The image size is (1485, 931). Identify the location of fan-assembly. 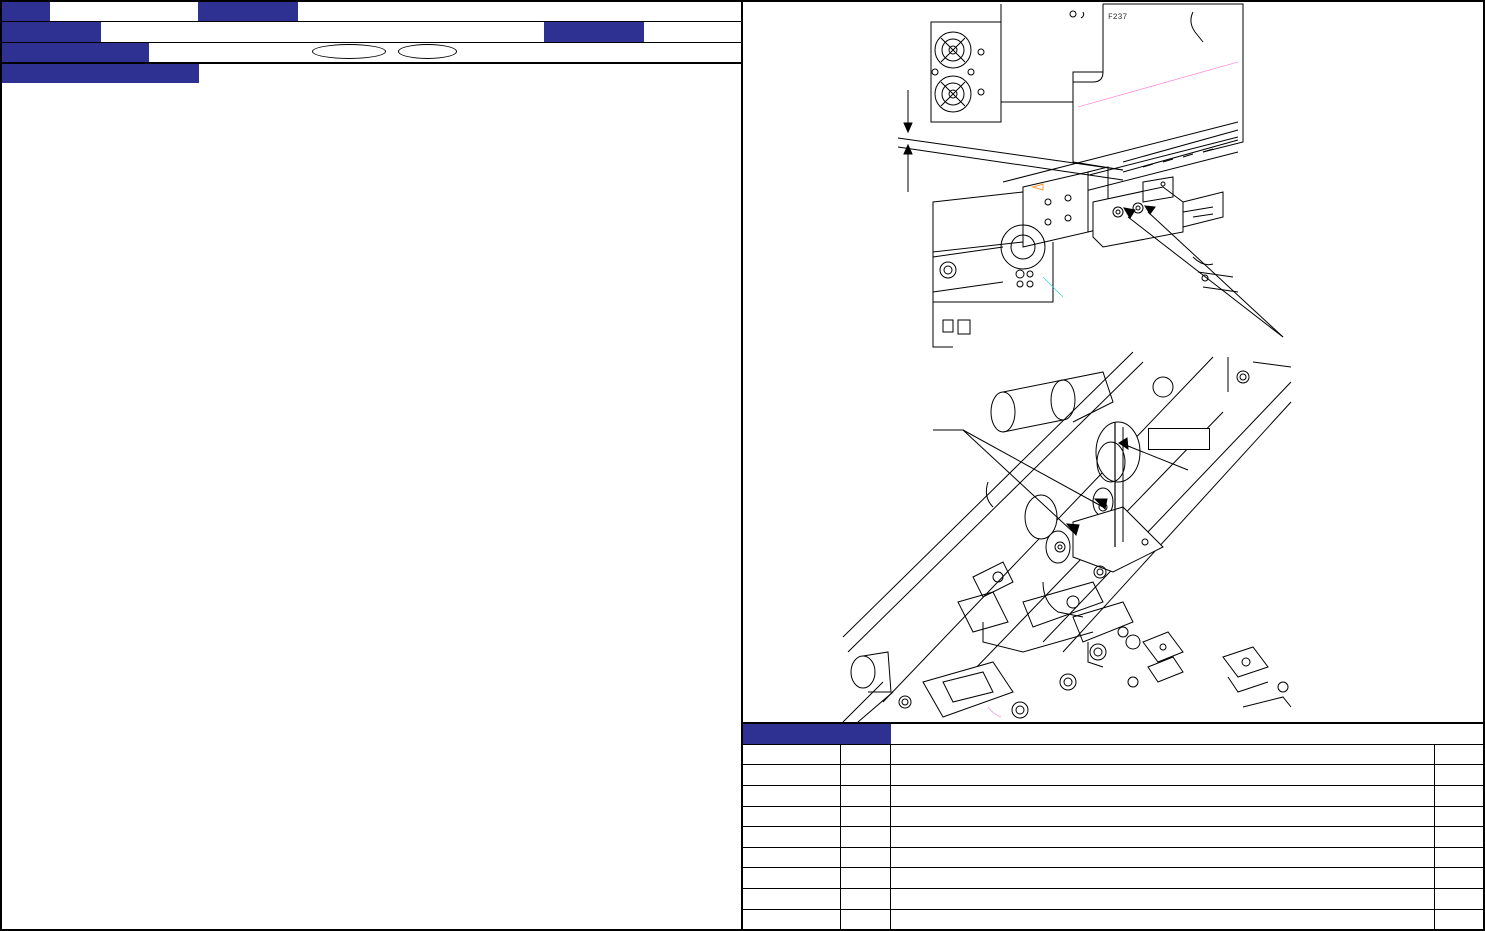
(966, 72).